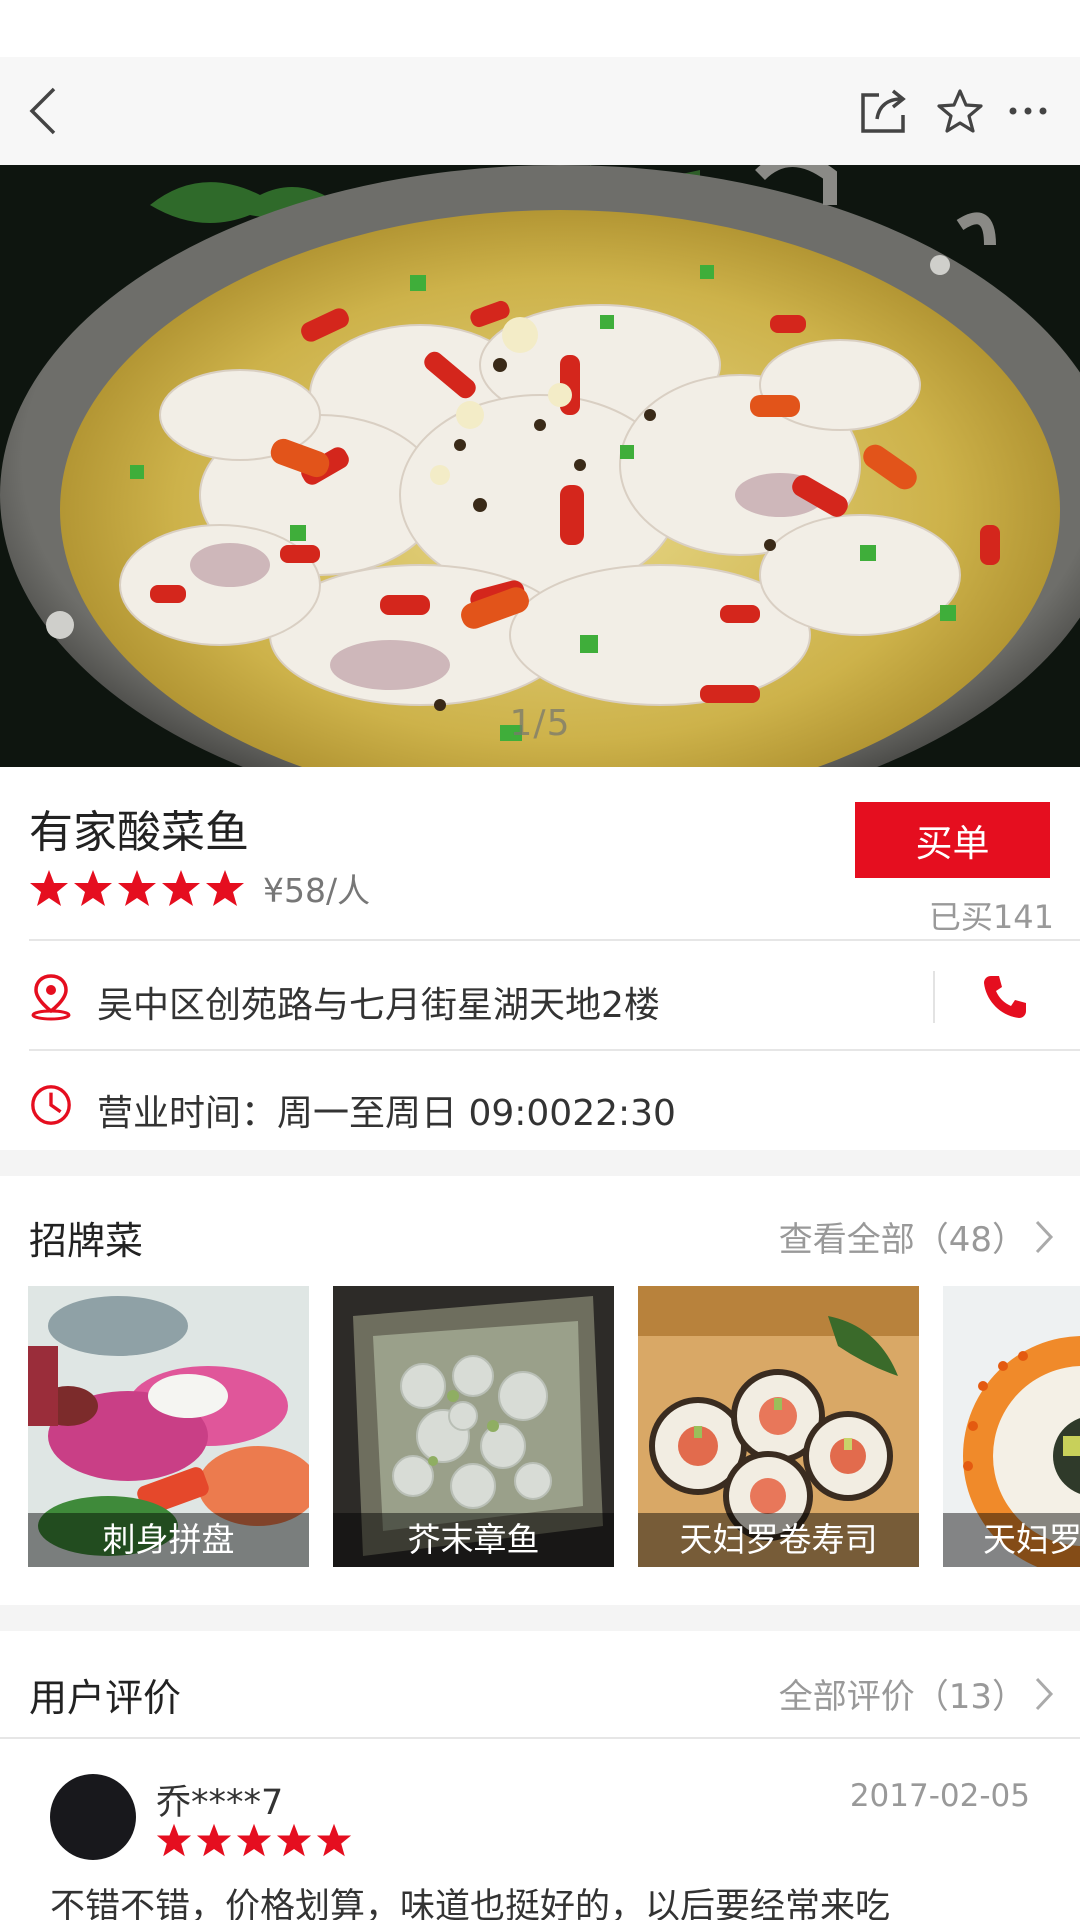 The height and width of the screenshot is (1920, 1080). What do you see at coordinates (51, 1105) in the screenshot?
I see `clock-icon` at bounding box center [51, 1105].